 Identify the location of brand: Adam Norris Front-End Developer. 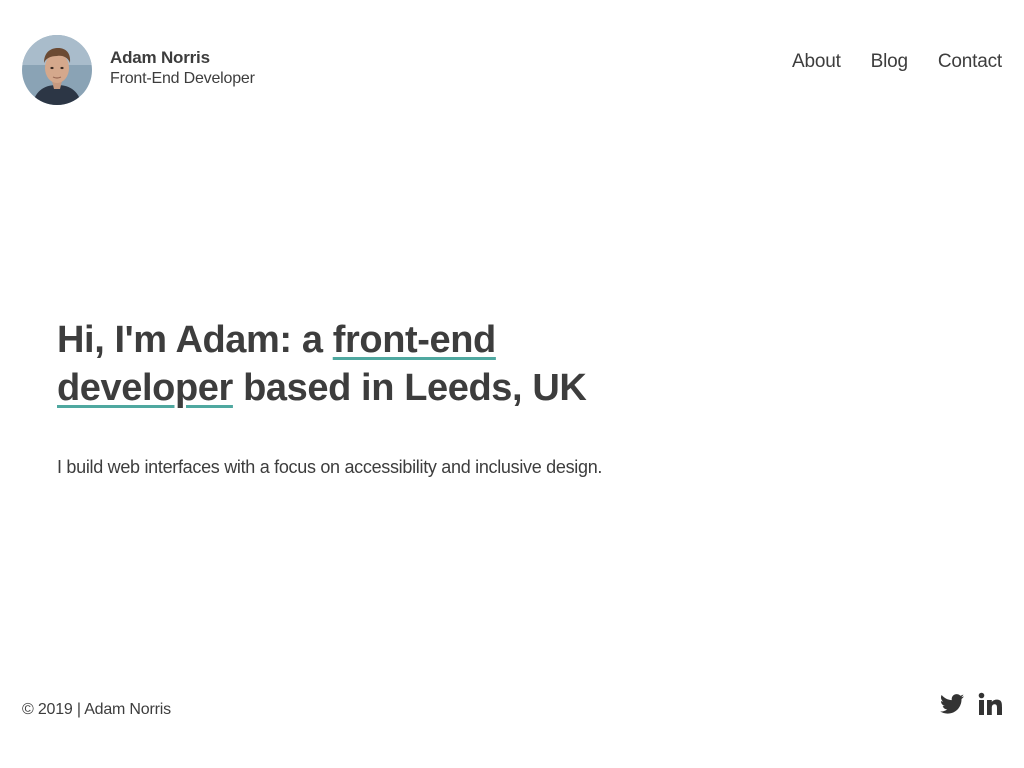
(138, 70).